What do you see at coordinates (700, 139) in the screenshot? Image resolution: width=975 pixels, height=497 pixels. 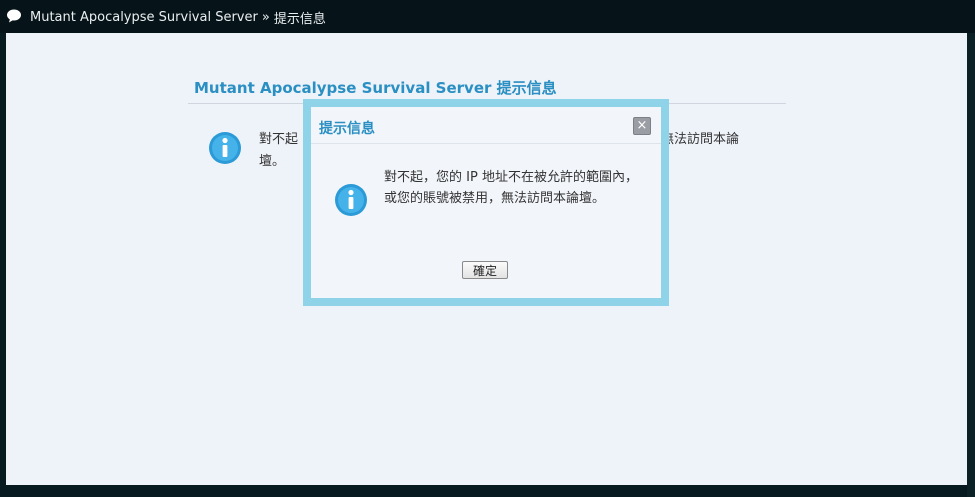 I see `background-message-end: 無法訪問本論` at bounding box center [700, 139].